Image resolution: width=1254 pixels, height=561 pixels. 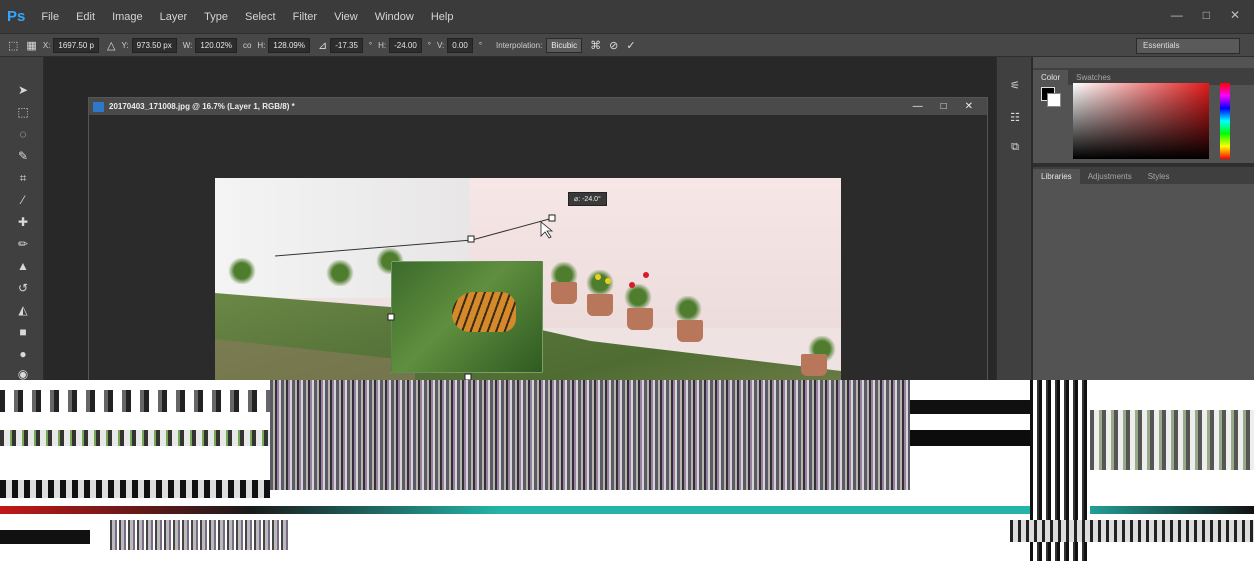 I want to click on interpolation-select: Bicubic, so click(x=564, y=45).